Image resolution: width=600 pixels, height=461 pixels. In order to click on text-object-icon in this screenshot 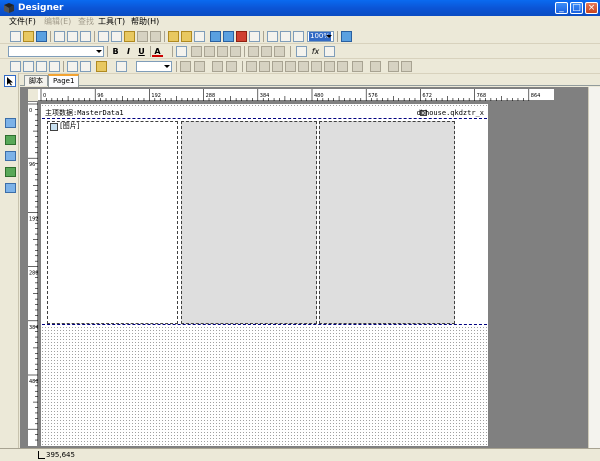, I will do `click(10, 123)`.